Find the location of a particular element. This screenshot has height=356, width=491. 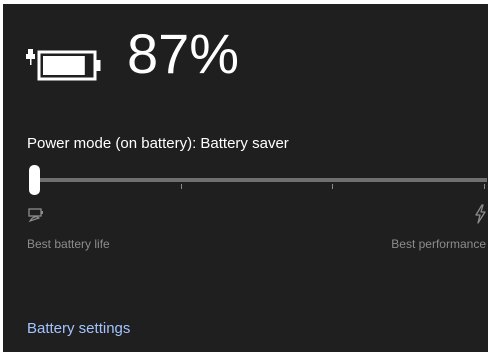

battery-settings-link: Battery settings is located at coordinates (78, 328).